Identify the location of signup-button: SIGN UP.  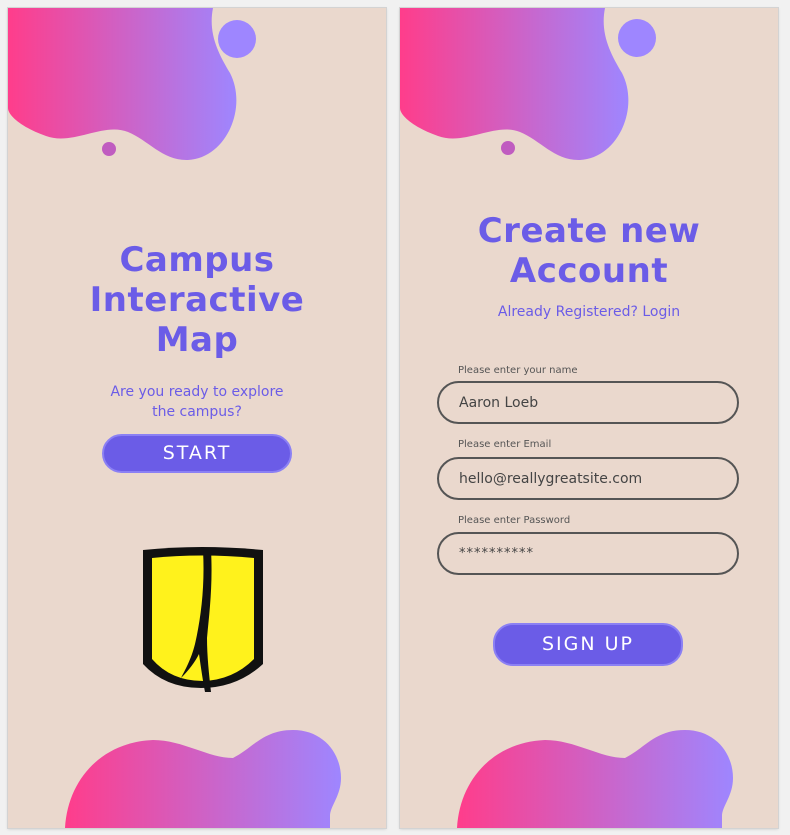
(588, 644).